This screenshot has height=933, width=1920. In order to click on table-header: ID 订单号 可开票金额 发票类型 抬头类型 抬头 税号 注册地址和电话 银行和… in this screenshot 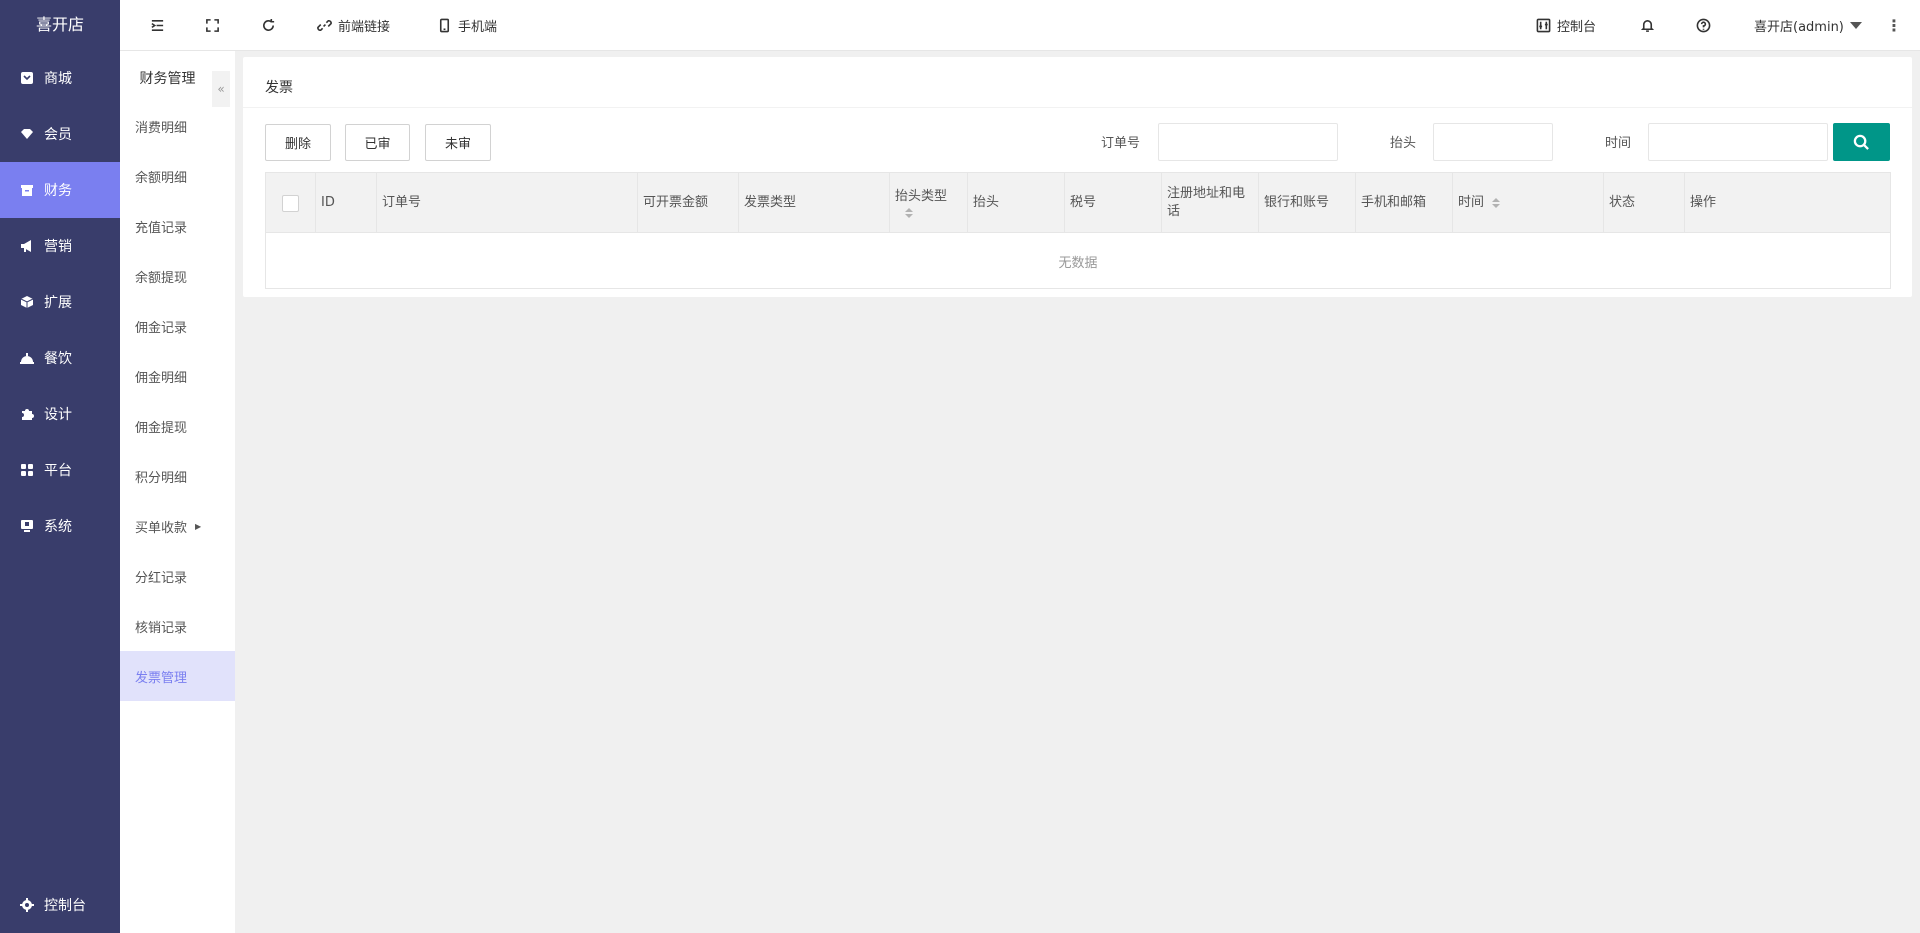, I will do `click(1078, 203)`.